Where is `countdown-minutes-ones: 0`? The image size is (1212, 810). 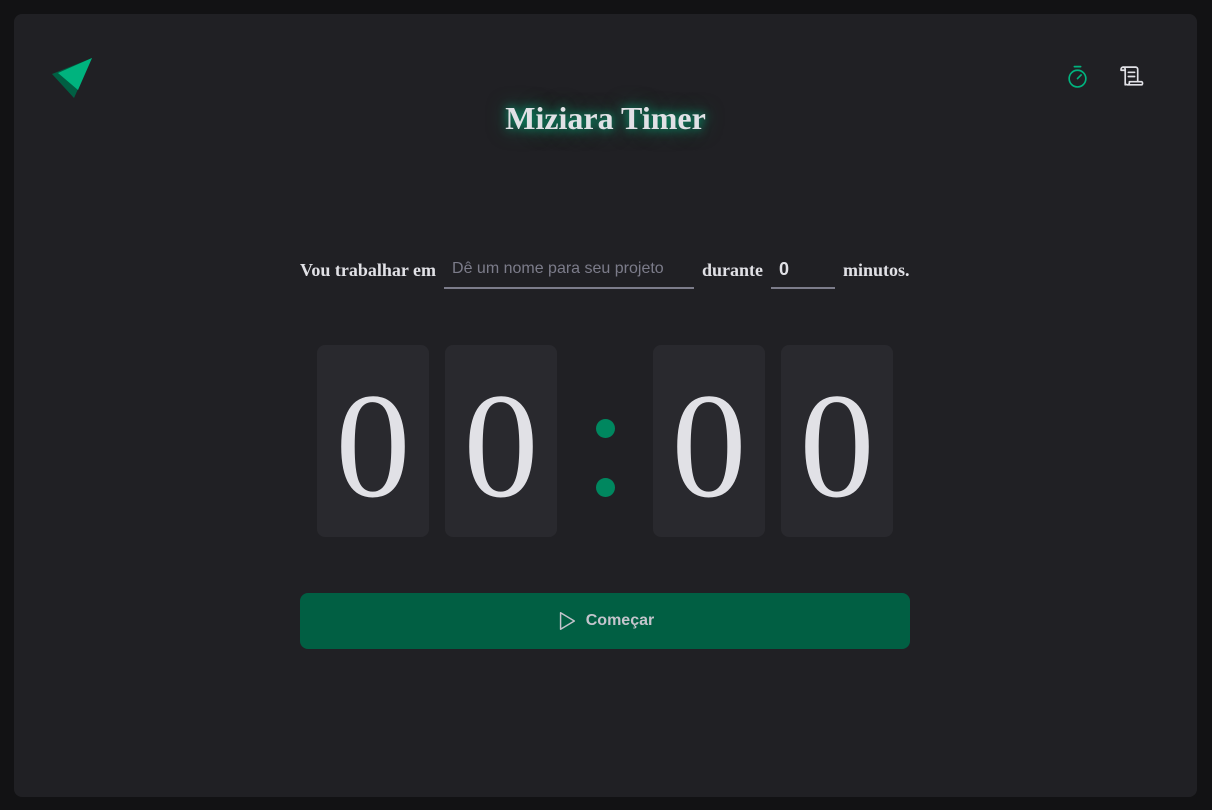
countdown-minutes-ones: 0 is located at coordinates (501, 441).